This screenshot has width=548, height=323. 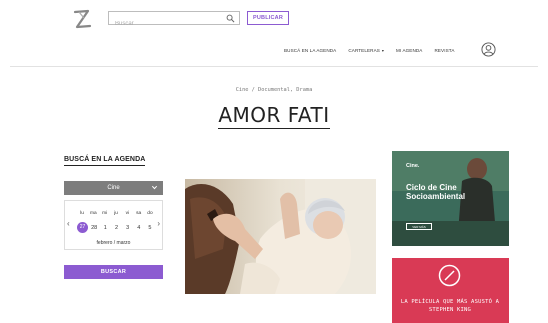 I want to click on nav-item-my-agenda: MI AGENDA, so click(x=409, y=50).